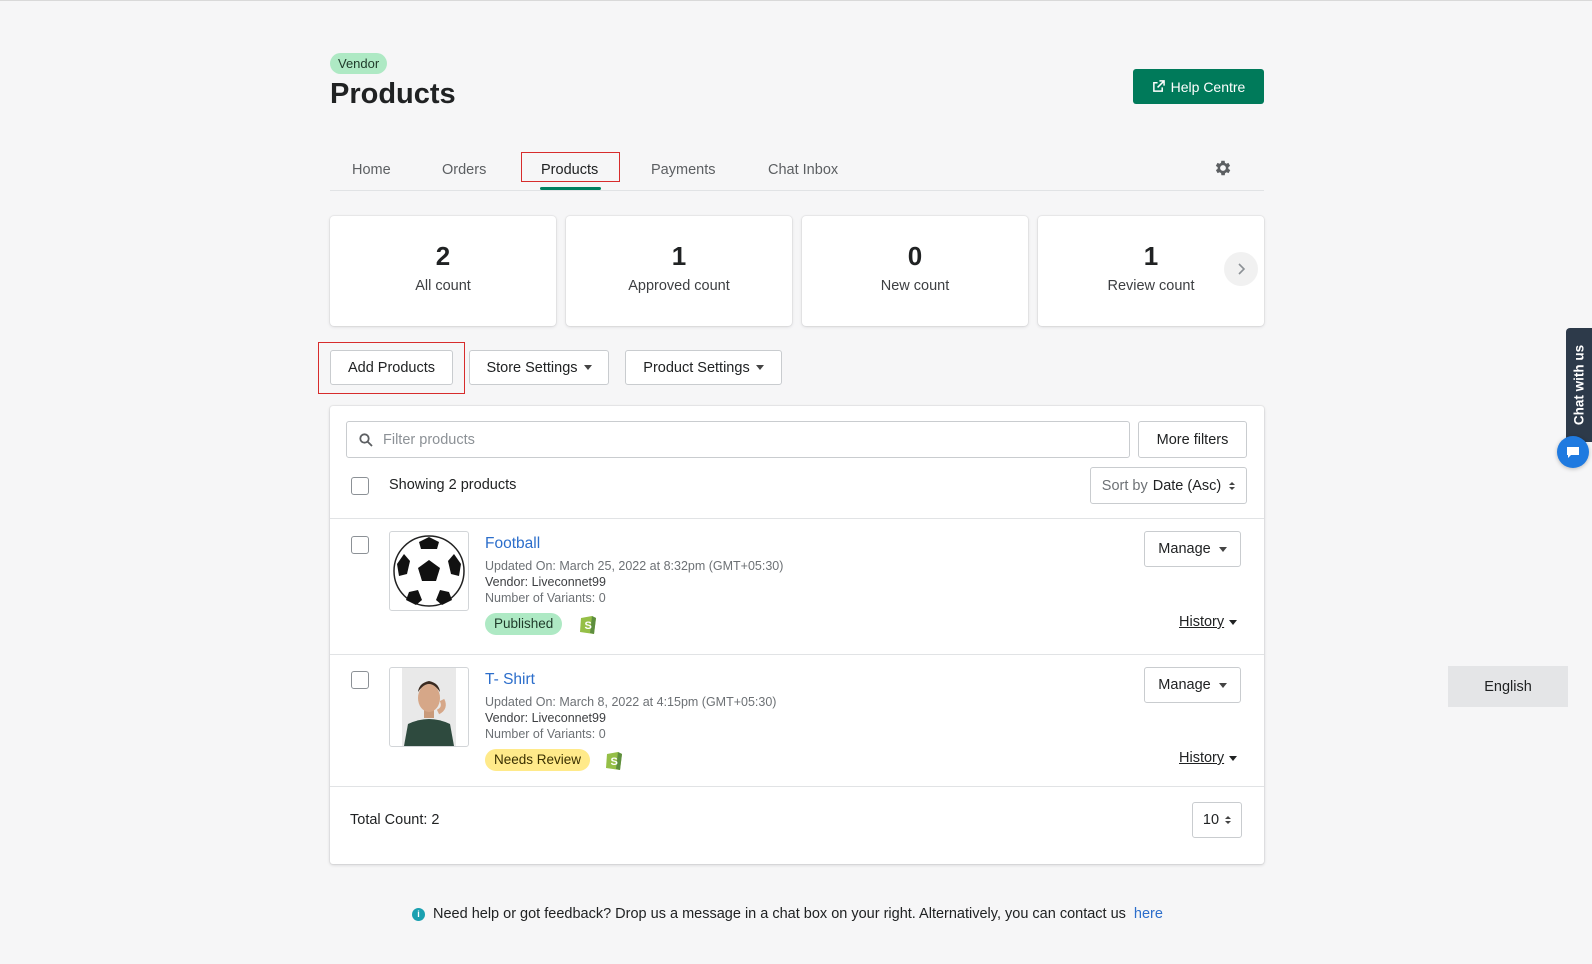 The width and height of the screenshot is (1592, 964). What do you see at coordinates (803, 169) in the screenshot?
I see `tab-chat-inbox: Chat Inbox` at bounding box center [803, 169].